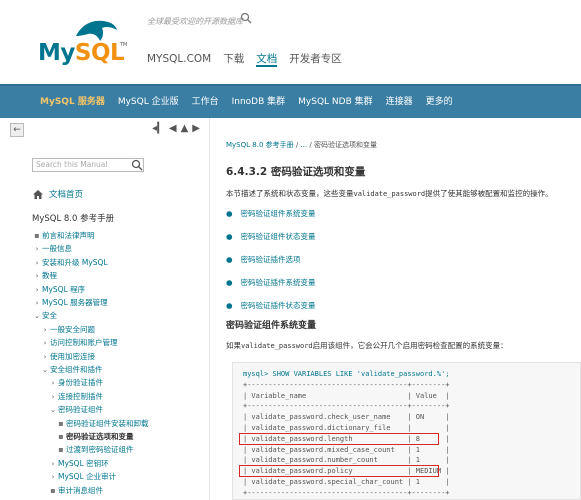 This screenshot has width=581, height=500. Describe the element at coordinates (83, 464) in the screenshot. I see `toc-item-label: MySQL 密钥环` at that location.